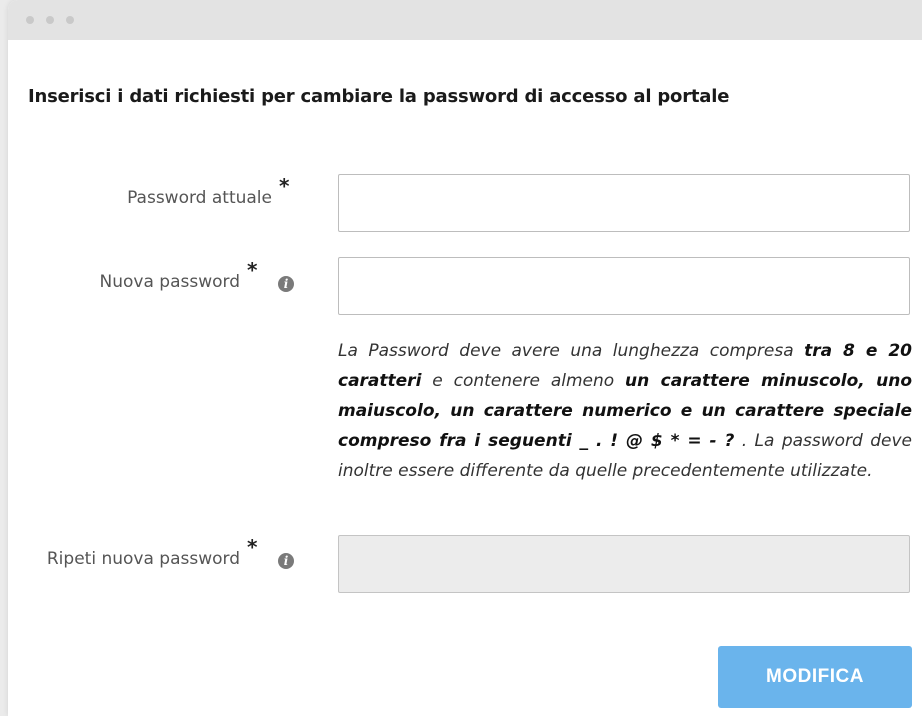  Describe the element at coordinates (199, 198) in the screenshot. I see `current-password-label: Password attuale` at that location.